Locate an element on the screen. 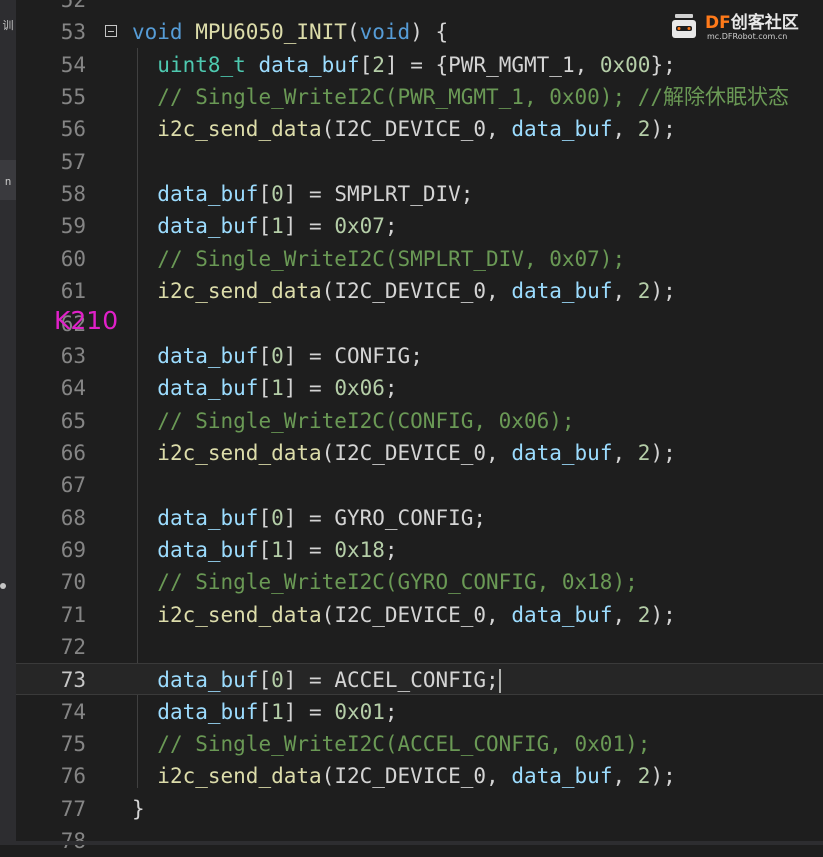 The image size is (823, 857). code-text: data_buf[1] = 0x01; is located at coordinates (264, 712).